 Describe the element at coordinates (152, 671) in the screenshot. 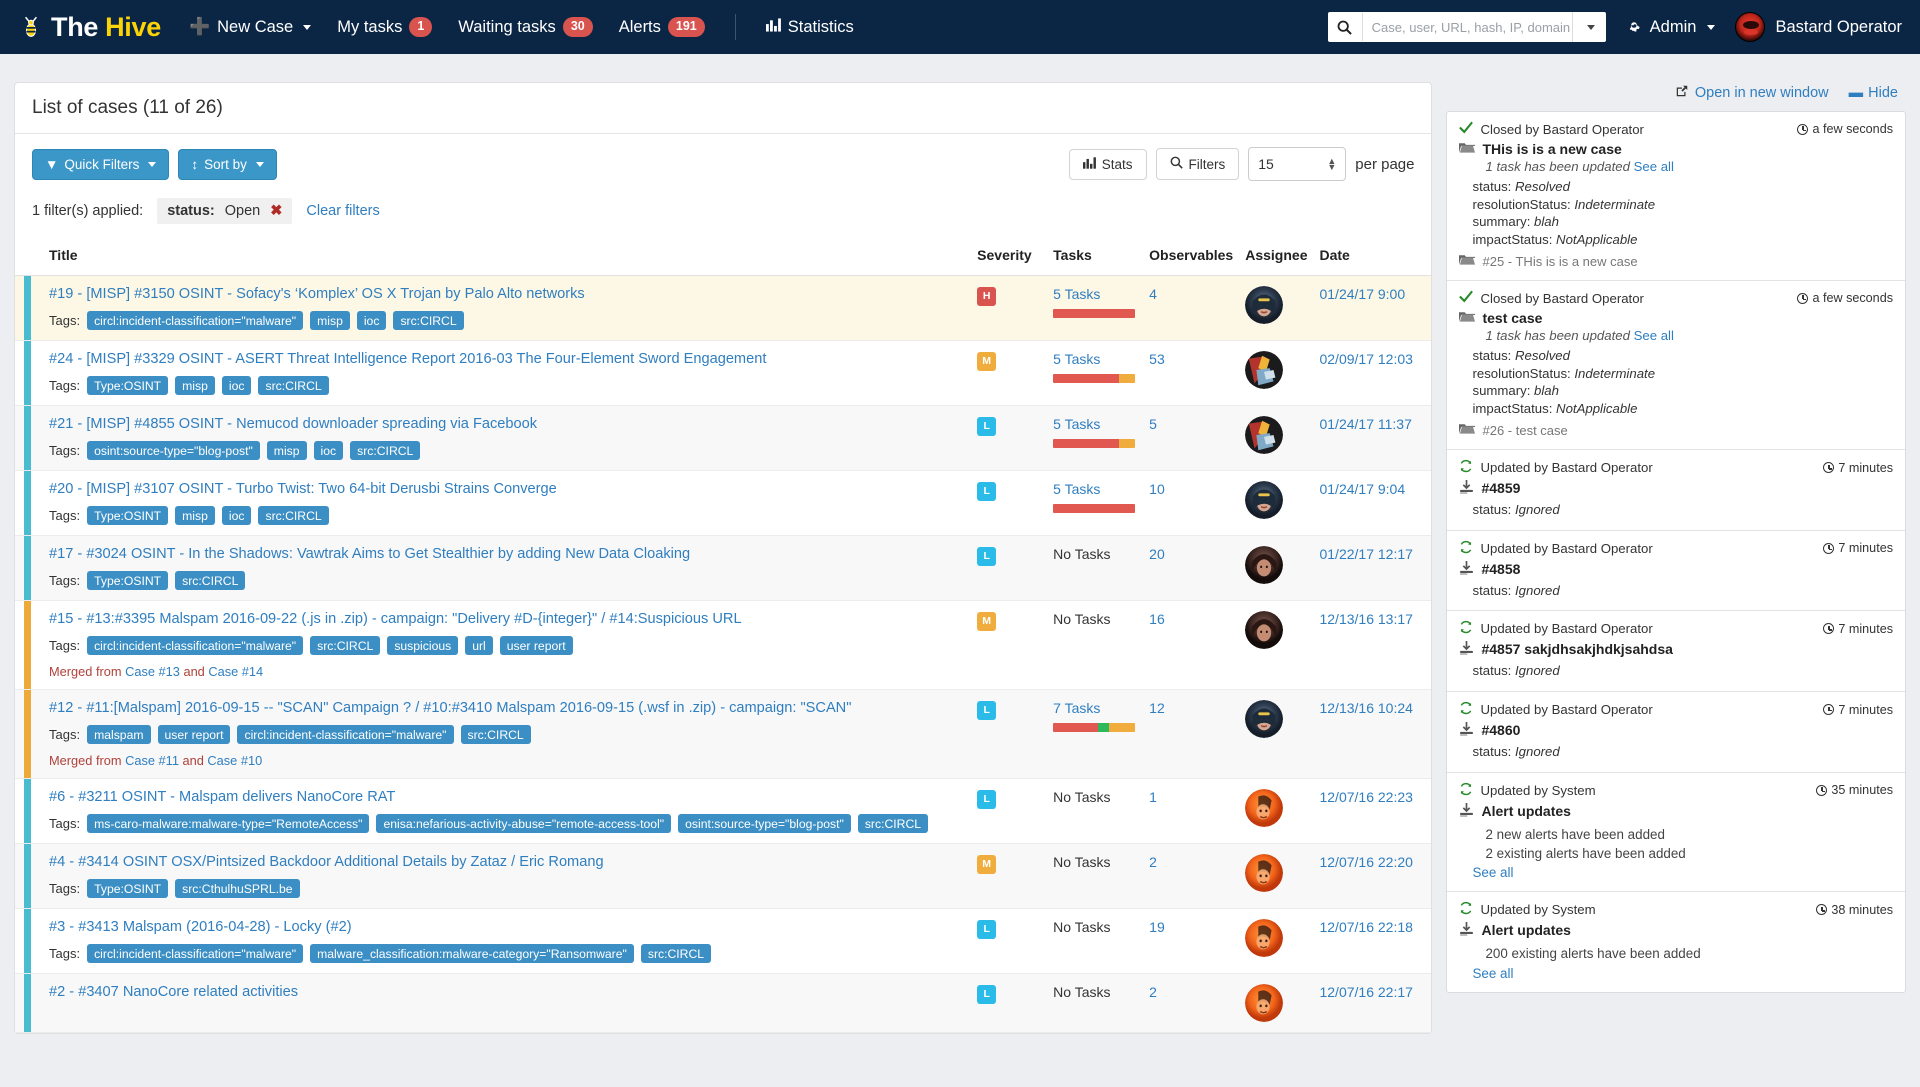

I see `merged-case-link: Case #13` at that location.